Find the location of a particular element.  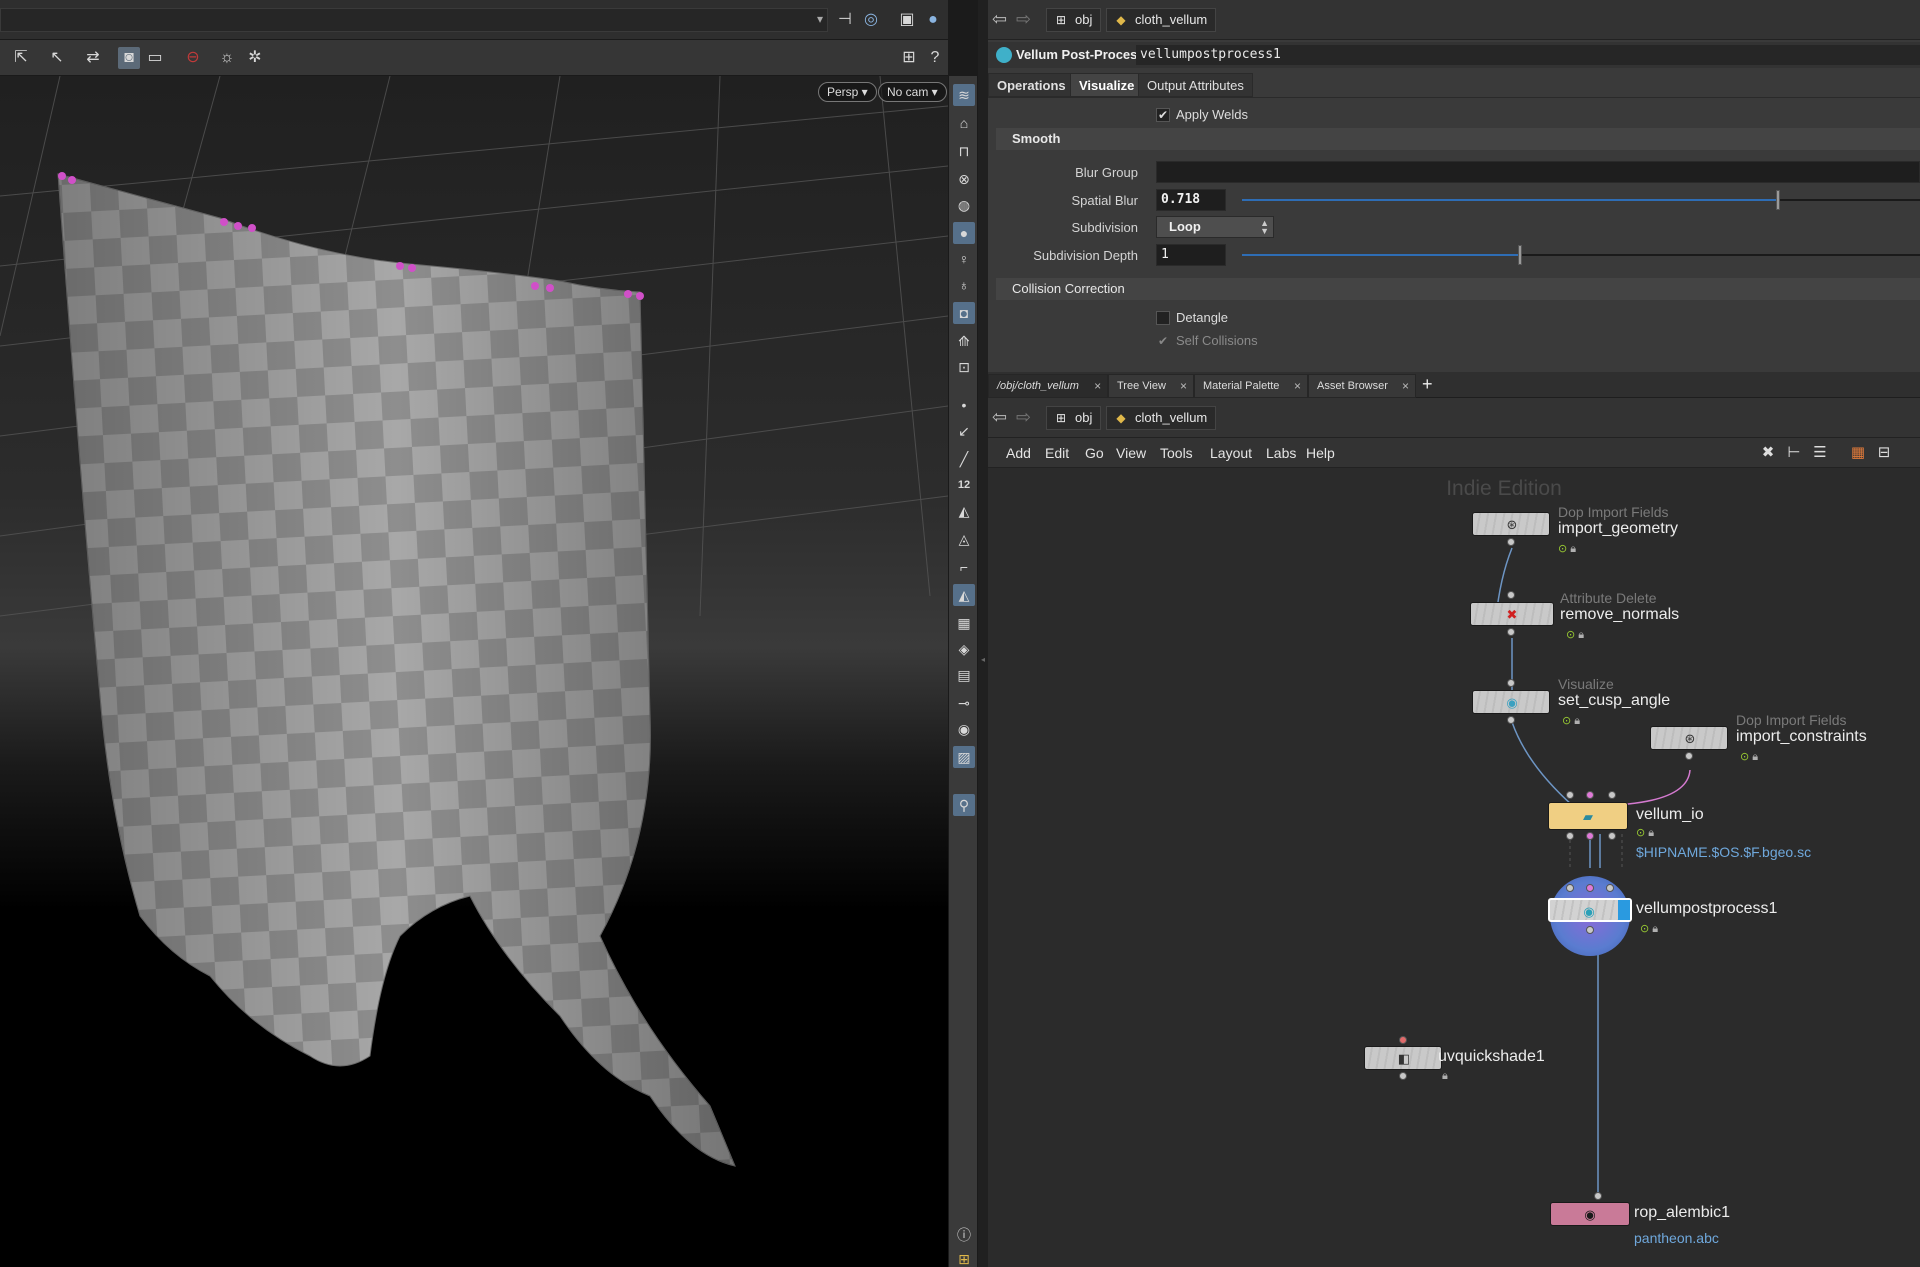

node-body: ◧ is located at coordinates (1403, 1058).